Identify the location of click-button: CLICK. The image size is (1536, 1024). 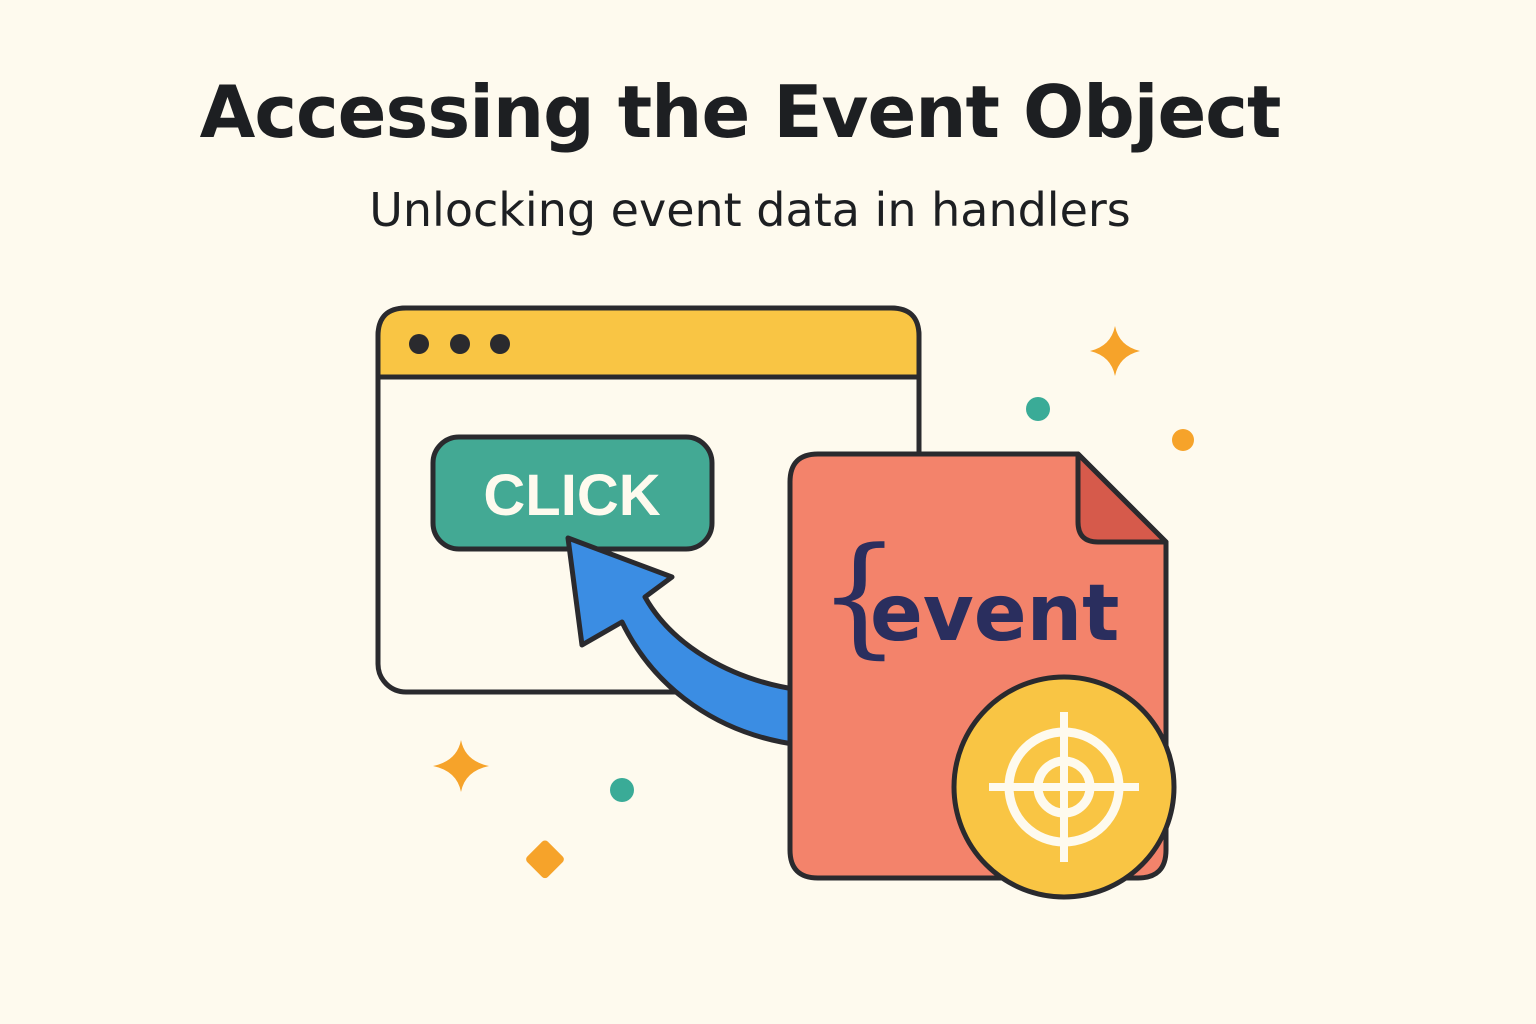
(572, 493).